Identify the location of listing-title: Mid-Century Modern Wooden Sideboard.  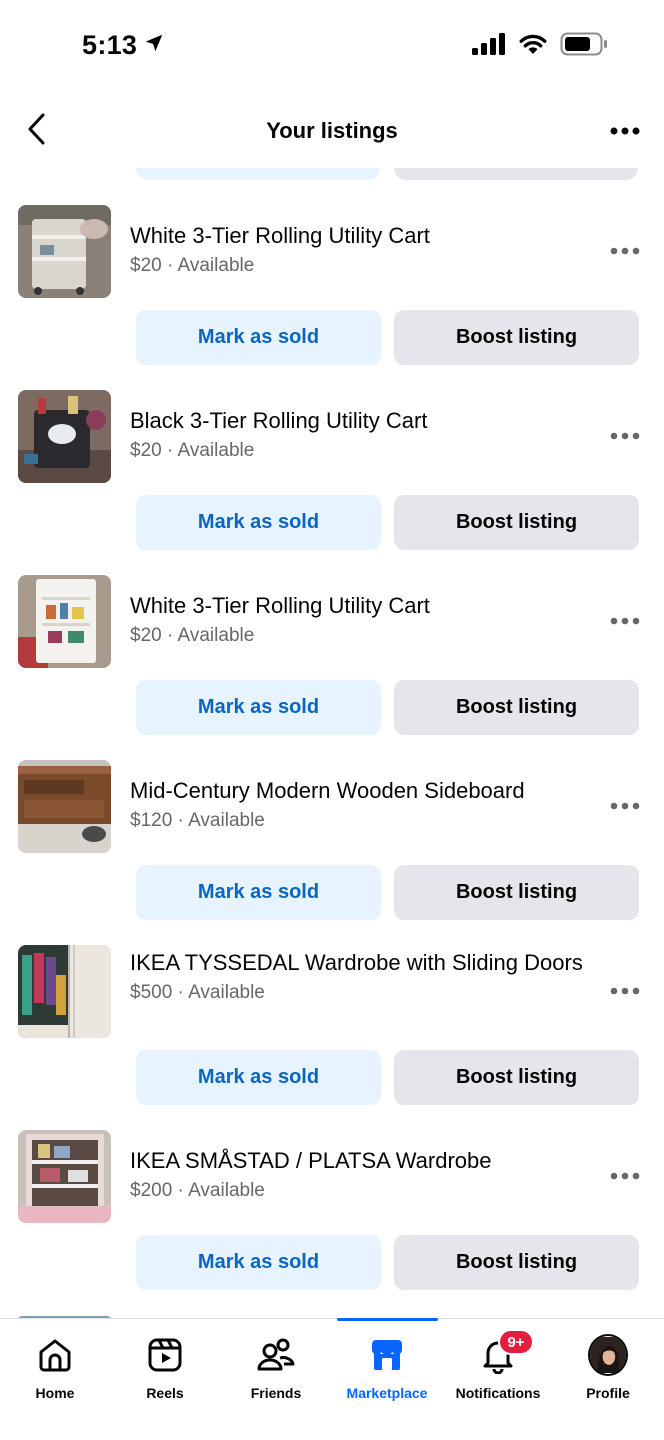
(327, 790).